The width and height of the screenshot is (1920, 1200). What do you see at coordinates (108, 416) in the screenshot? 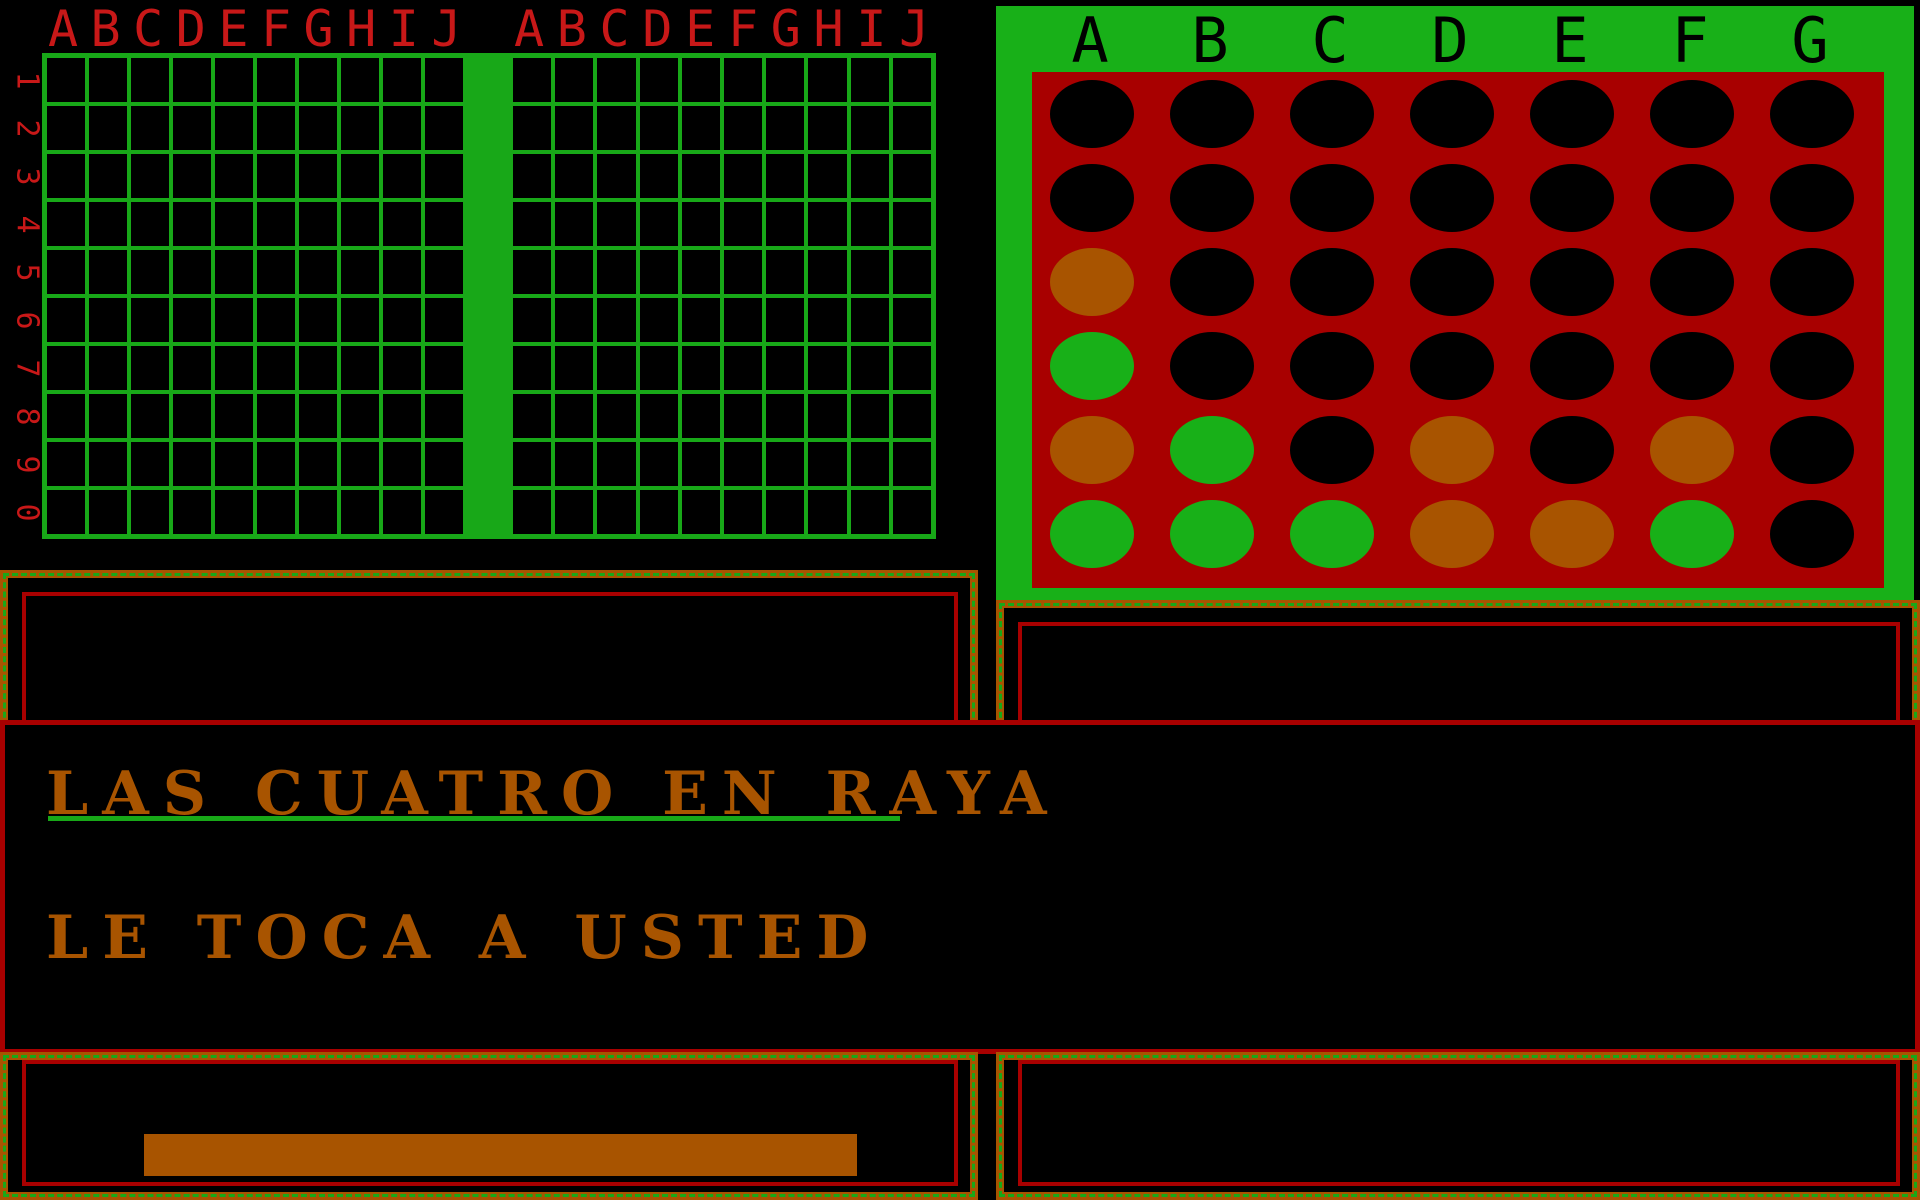
I see `player-grid-cell-b8` at bounding box center [108, 416].